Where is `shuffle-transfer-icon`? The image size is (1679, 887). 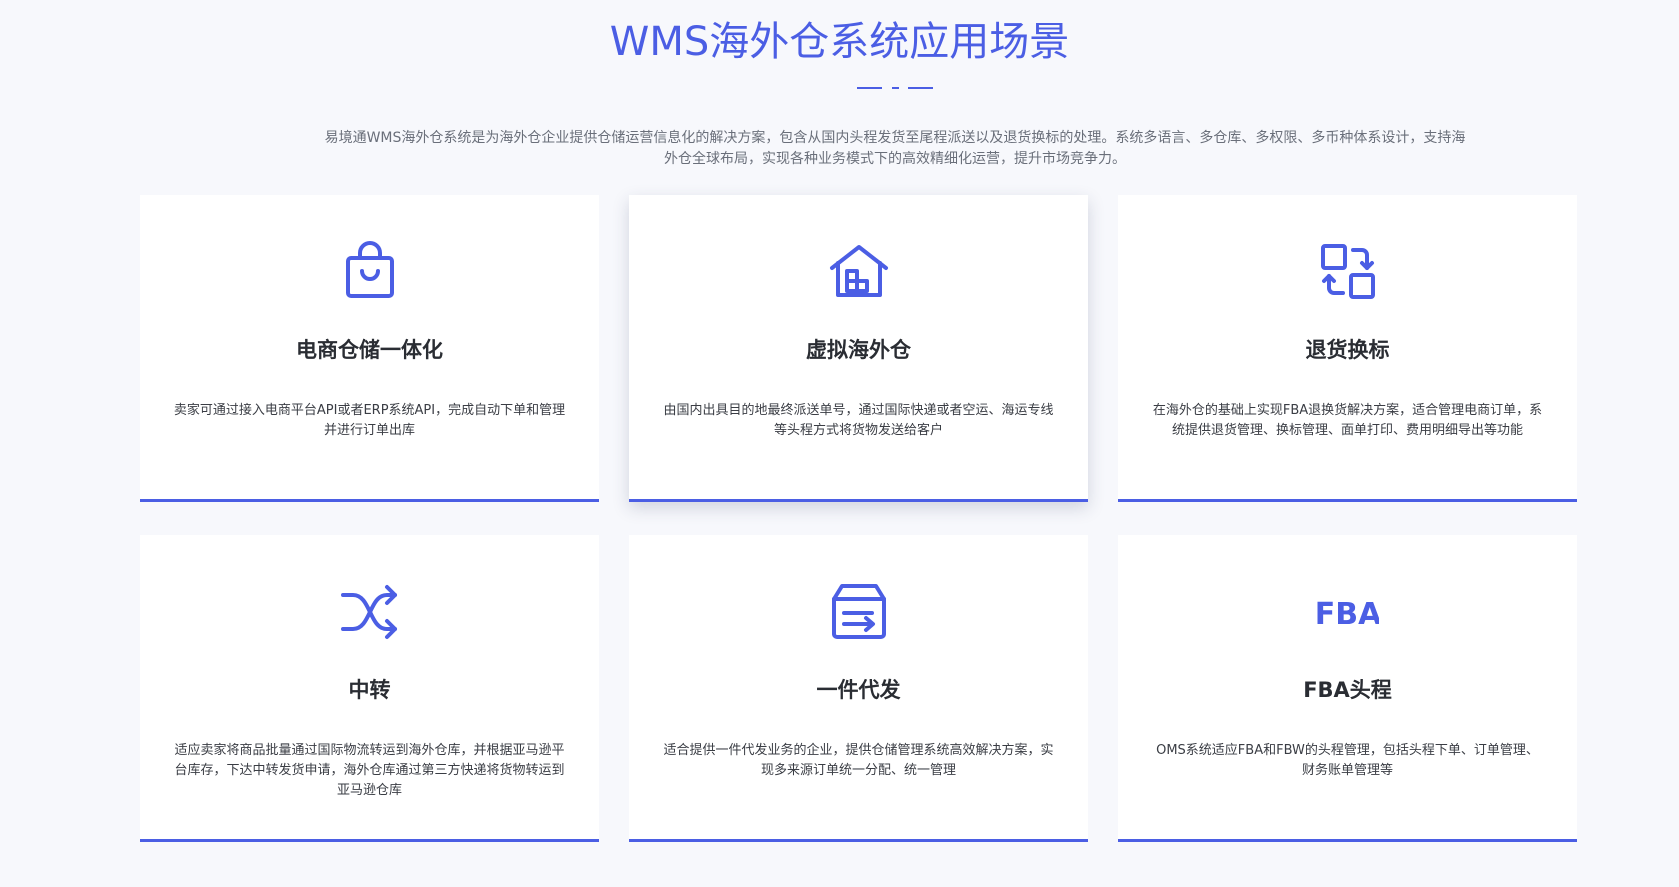 shuffle-transfer-icon is located at coordinates (370, 612).